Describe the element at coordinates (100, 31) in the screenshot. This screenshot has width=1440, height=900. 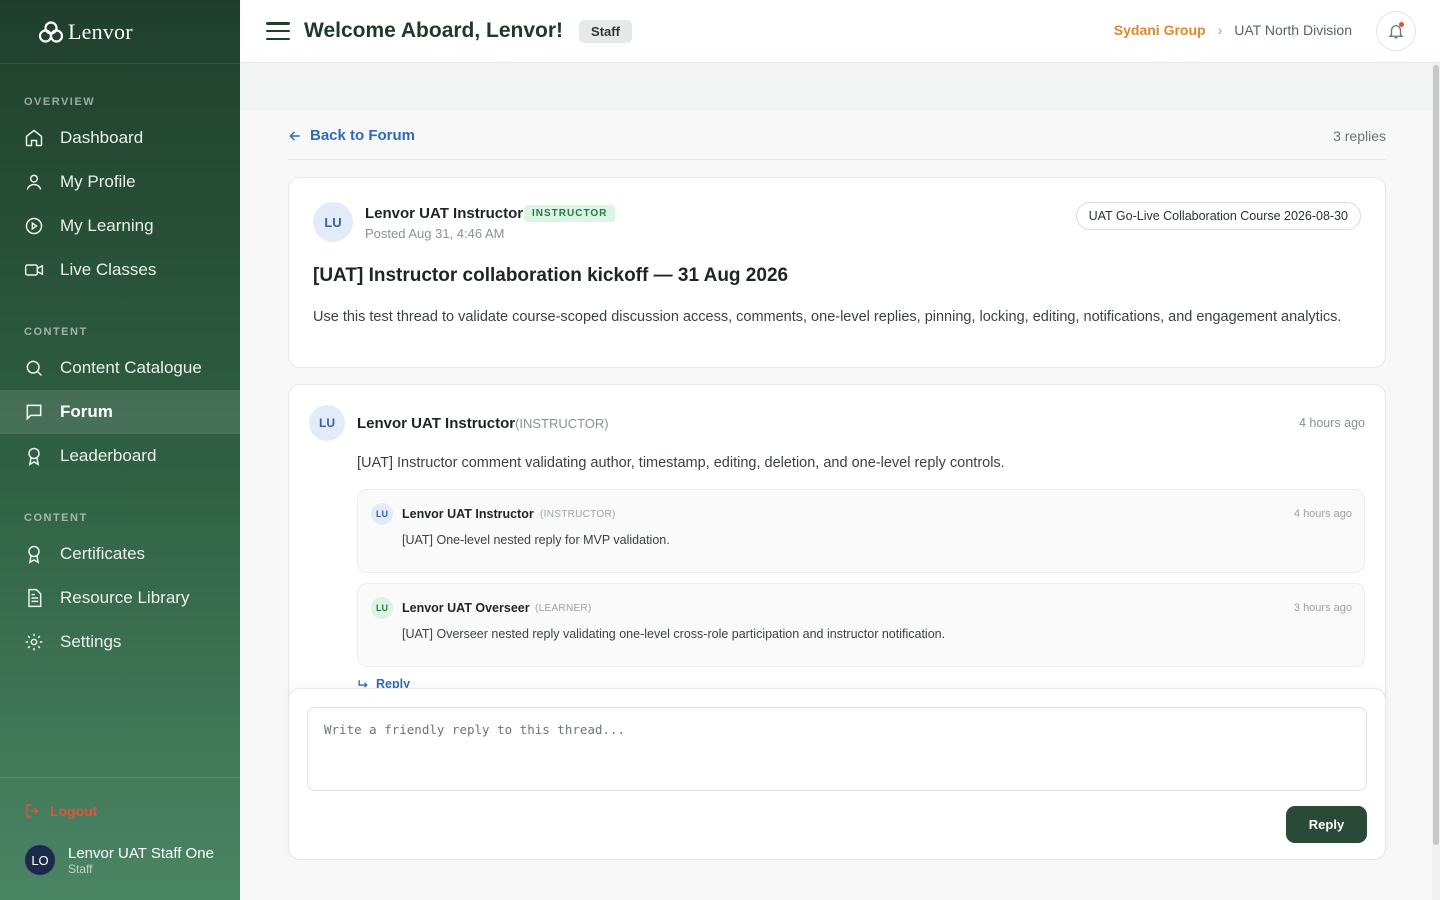
I see `brand-name: Lenvor` at that location.